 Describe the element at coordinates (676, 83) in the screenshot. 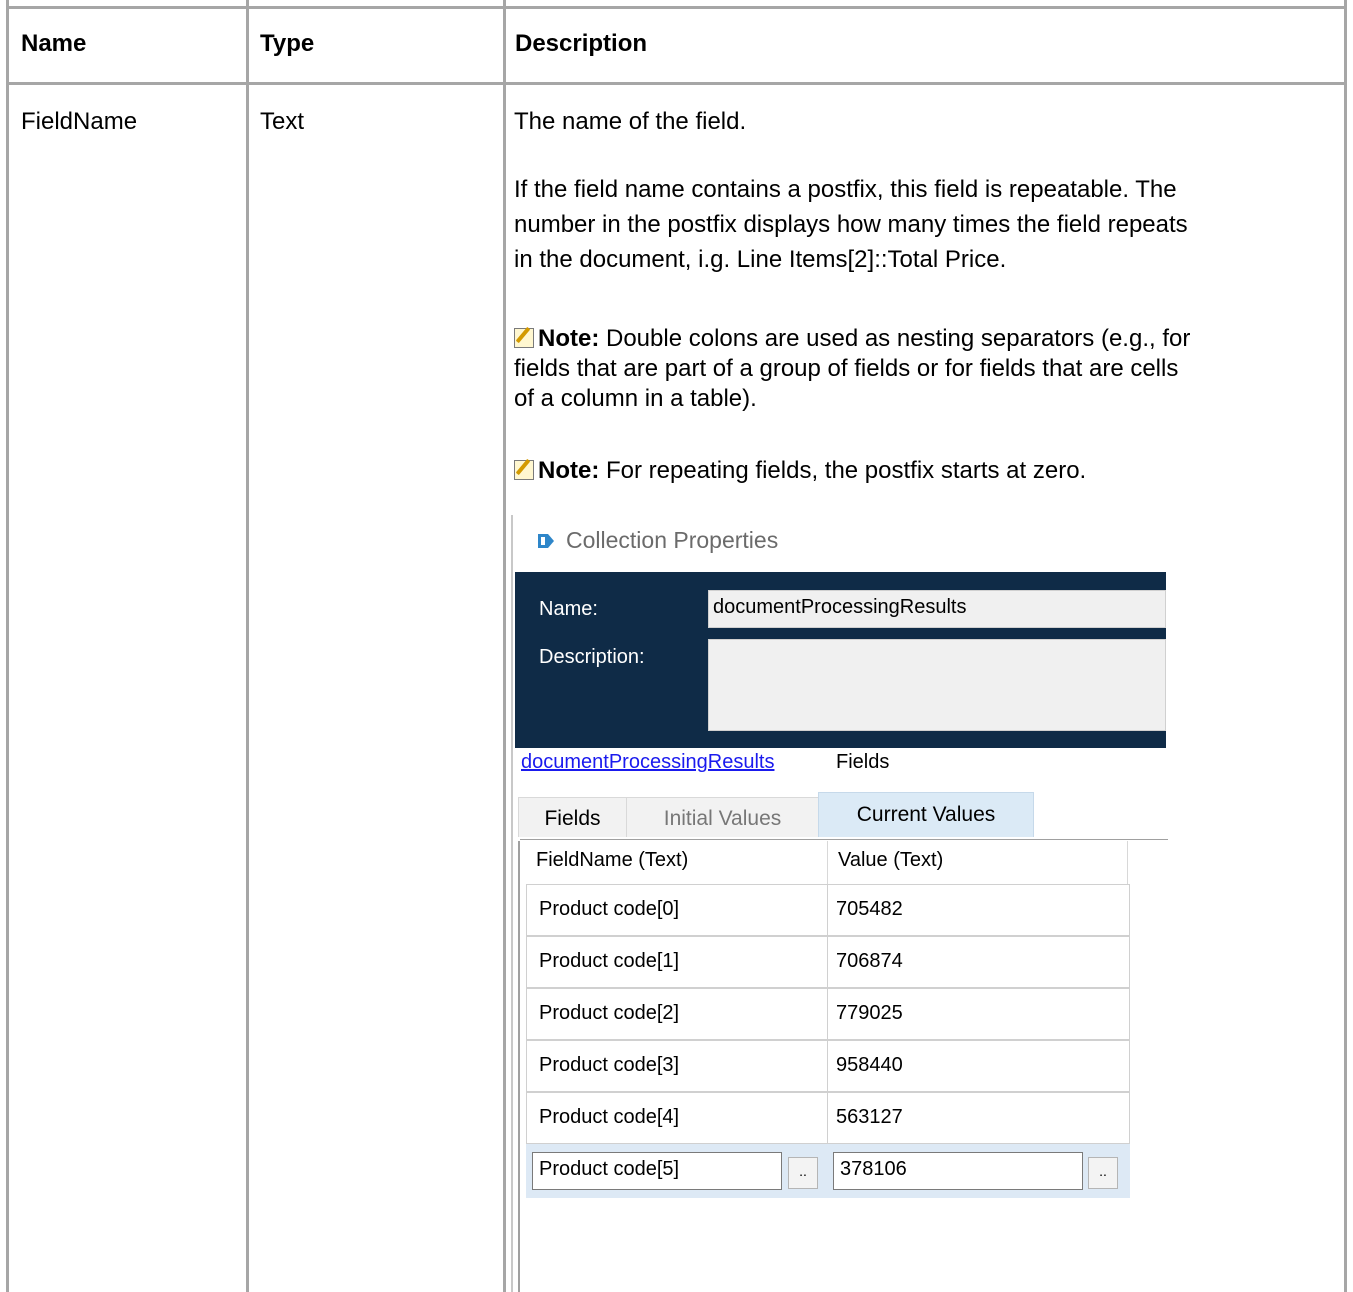

I see `header-divider` at that location.